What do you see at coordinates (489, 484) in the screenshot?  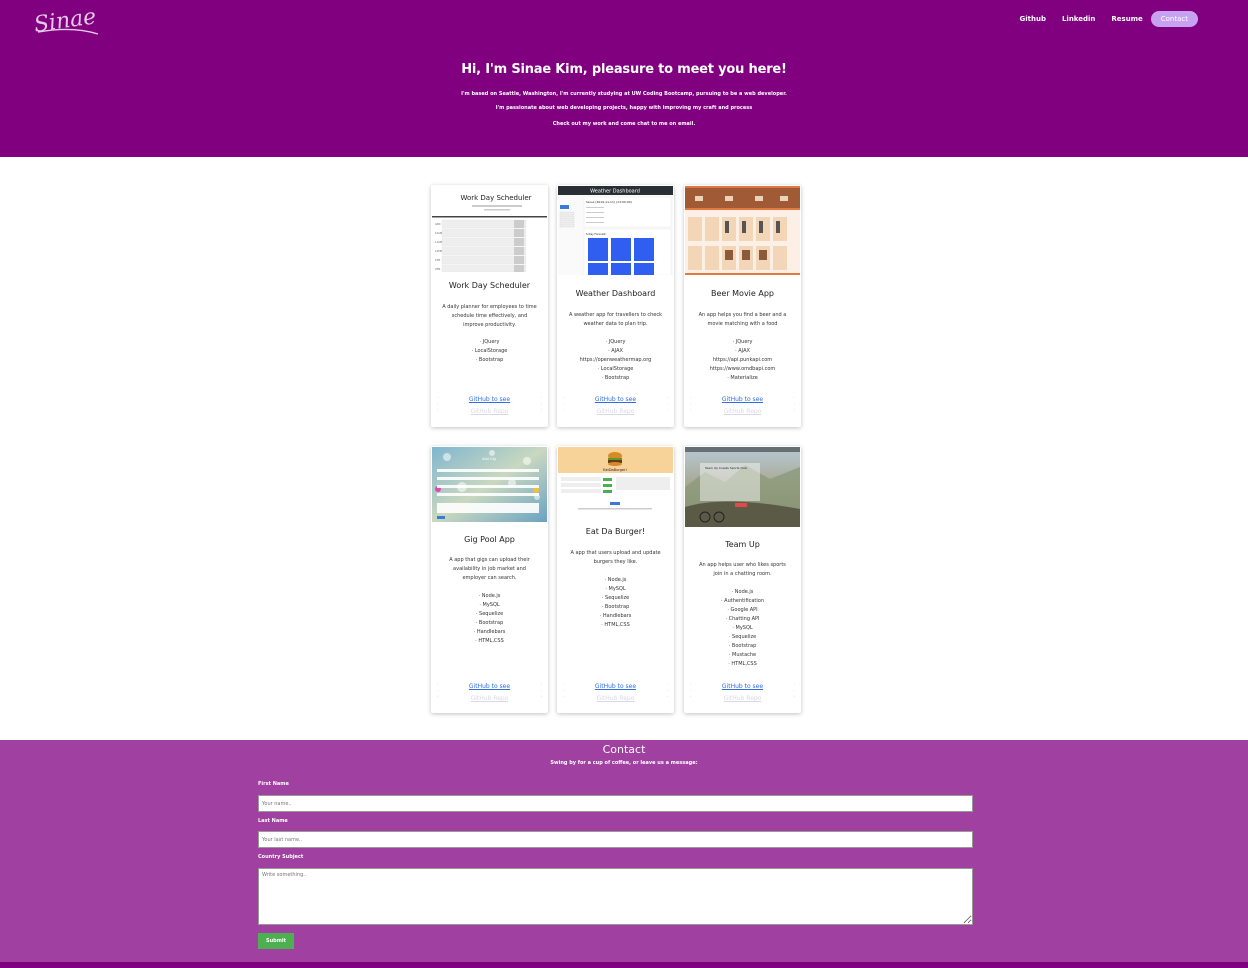 I see `project-screenshot: Add Gig` at bounding box center [489, 484].